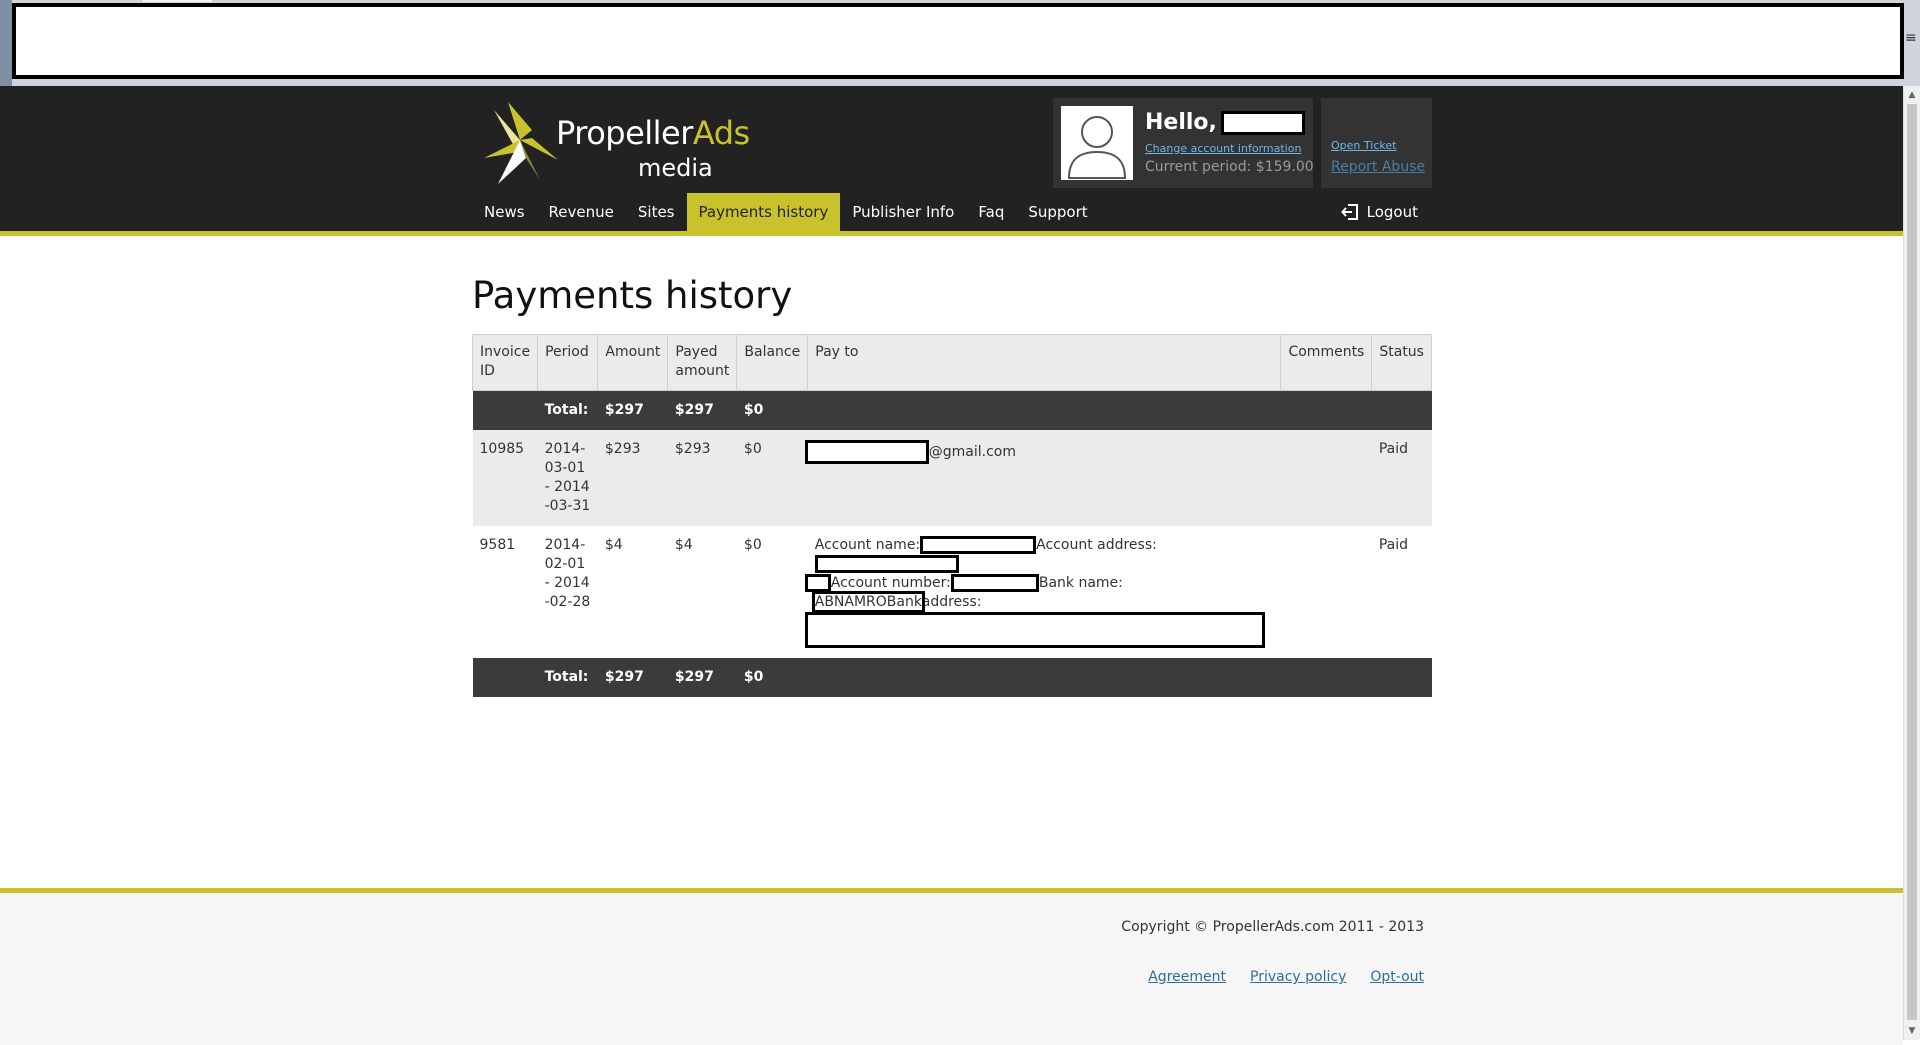 The height and width of the screenshot is (1045, 1920). Describe the element at coordinates (632, 295) in the screenshot. I see `page-title: Payments history` at that location.